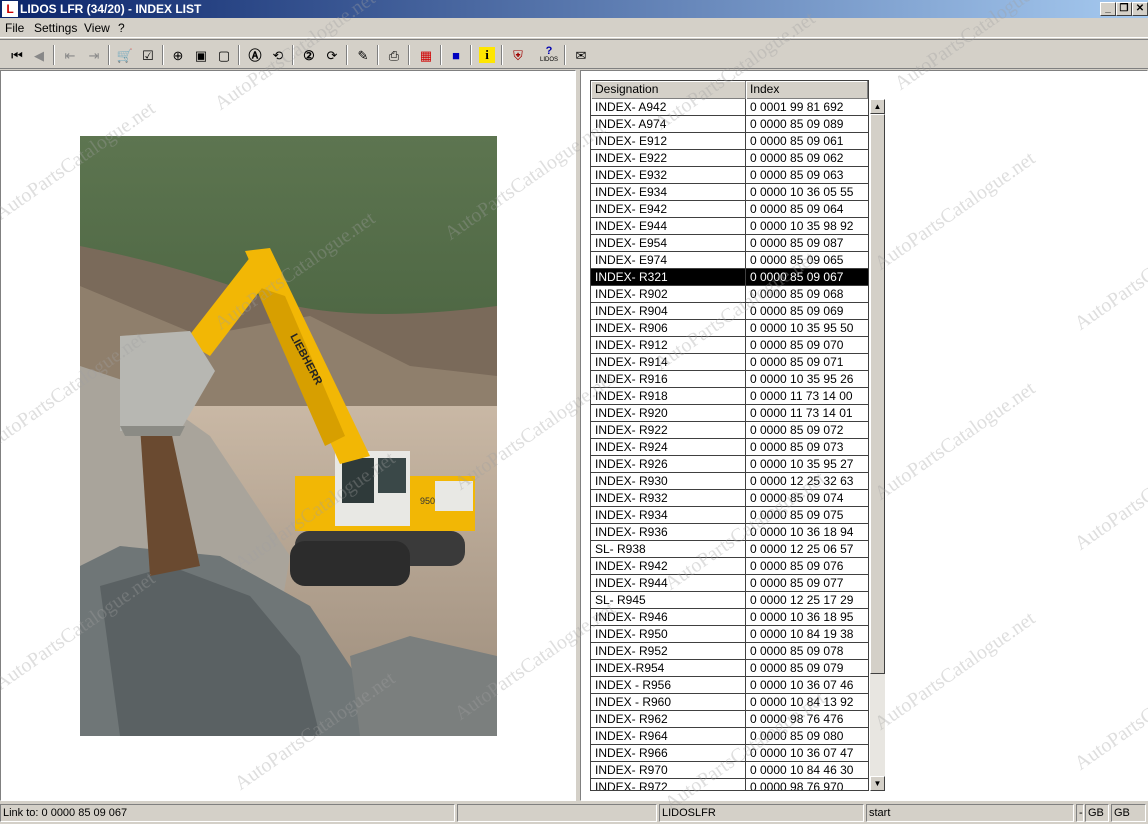 This screenshot has height=824, width=1148. I want to click on table-row: INDEX- E922 0 0000 85 09 062, so click(729, 158).